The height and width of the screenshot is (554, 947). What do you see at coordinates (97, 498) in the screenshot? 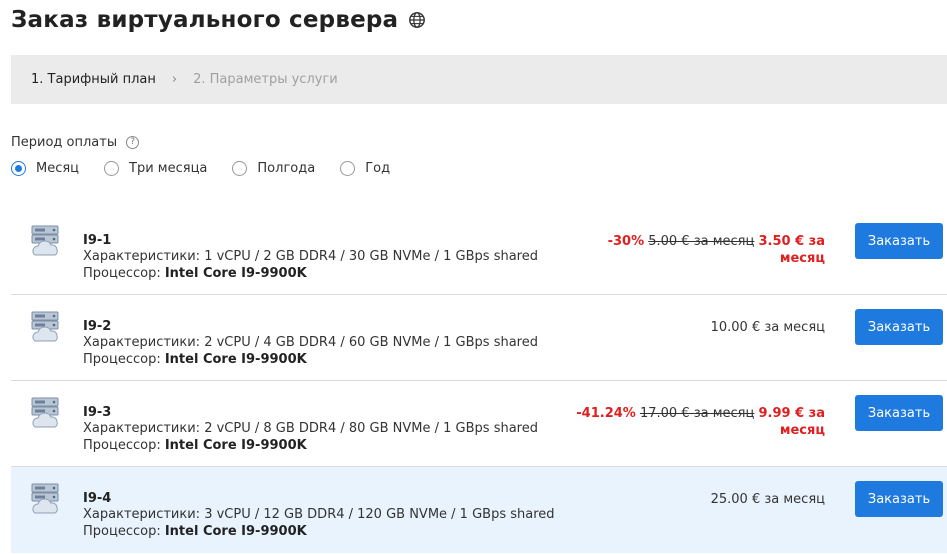
I see `plan-name: I9-4` at bounding box center [97, 498].